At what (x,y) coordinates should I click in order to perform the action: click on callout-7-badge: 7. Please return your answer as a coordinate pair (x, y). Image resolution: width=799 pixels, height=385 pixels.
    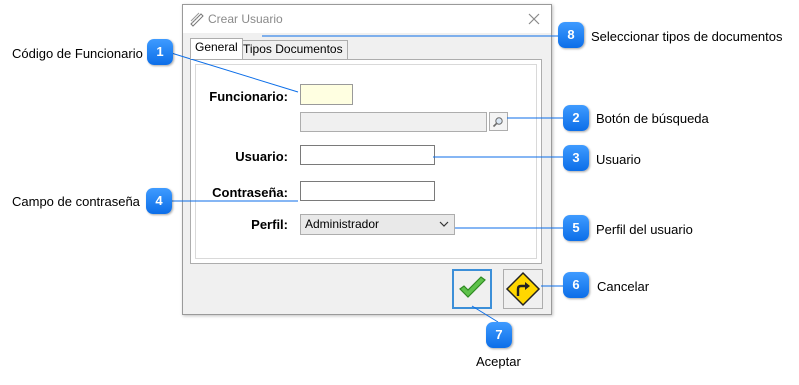
    Looking at the image, I should click on (499, 335).